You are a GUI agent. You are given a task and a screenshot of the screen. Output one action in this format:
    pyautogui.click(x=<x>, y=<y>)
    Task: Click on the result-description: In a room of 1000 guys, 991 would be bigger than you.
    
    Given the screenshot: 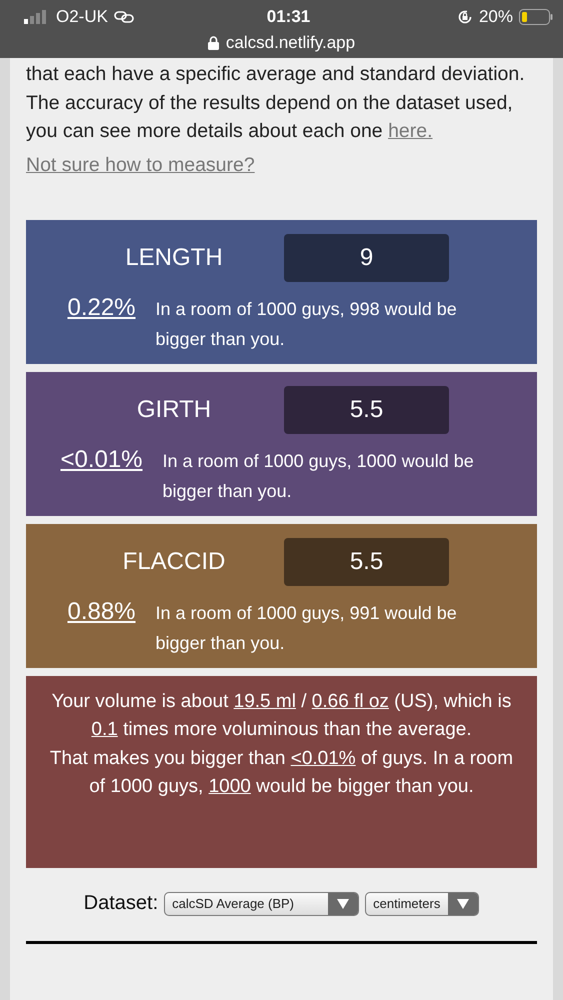 What is the action you would take?
    pyautogui.click(x=307, y=628)
    